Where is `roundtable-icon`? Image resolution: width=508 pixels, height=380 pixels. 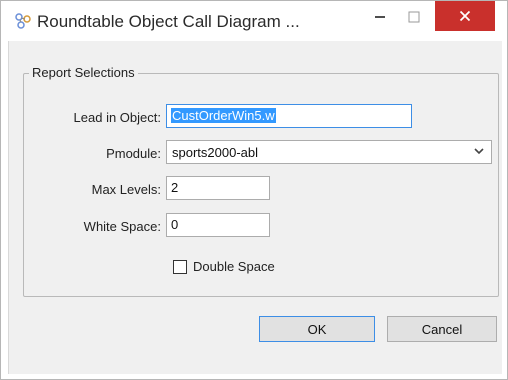
roundtable-icon is located at coordinates (23, 21).